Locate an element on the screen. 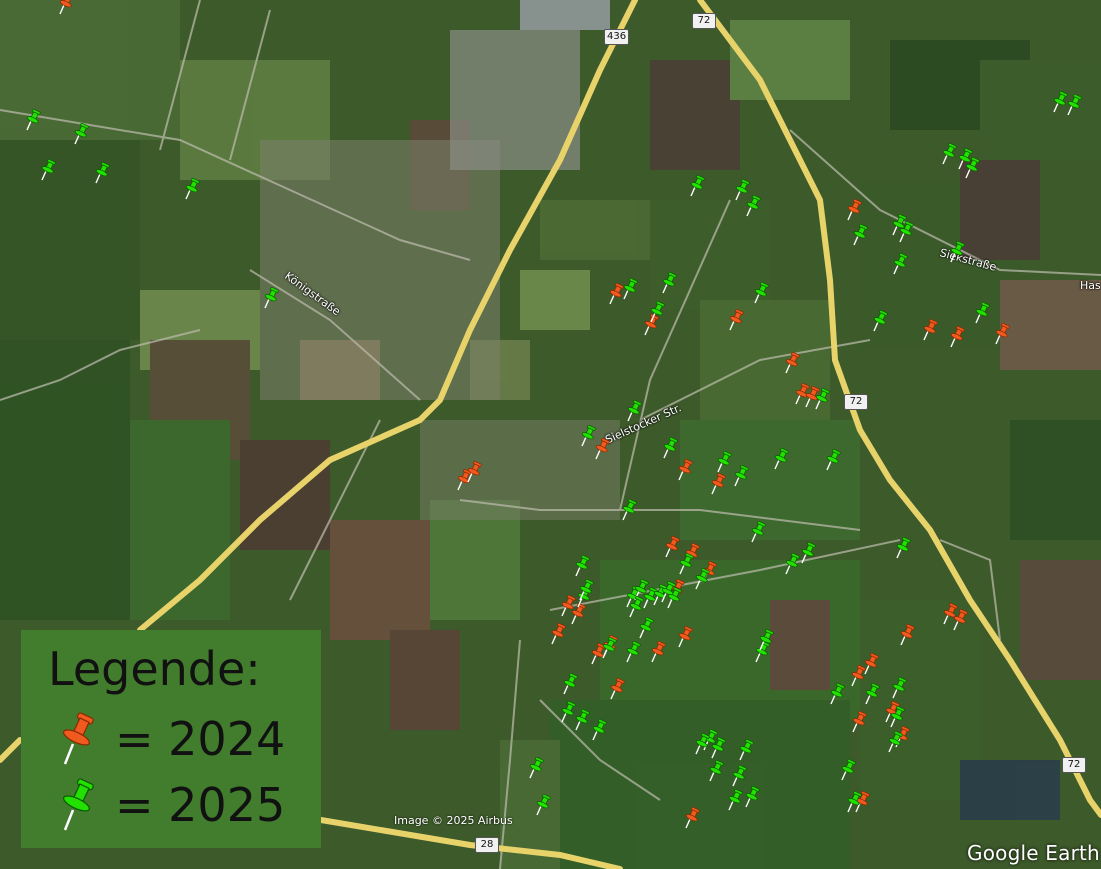  image-attribution: Image © 2025 Airbus is located at coordinates (453, 820).